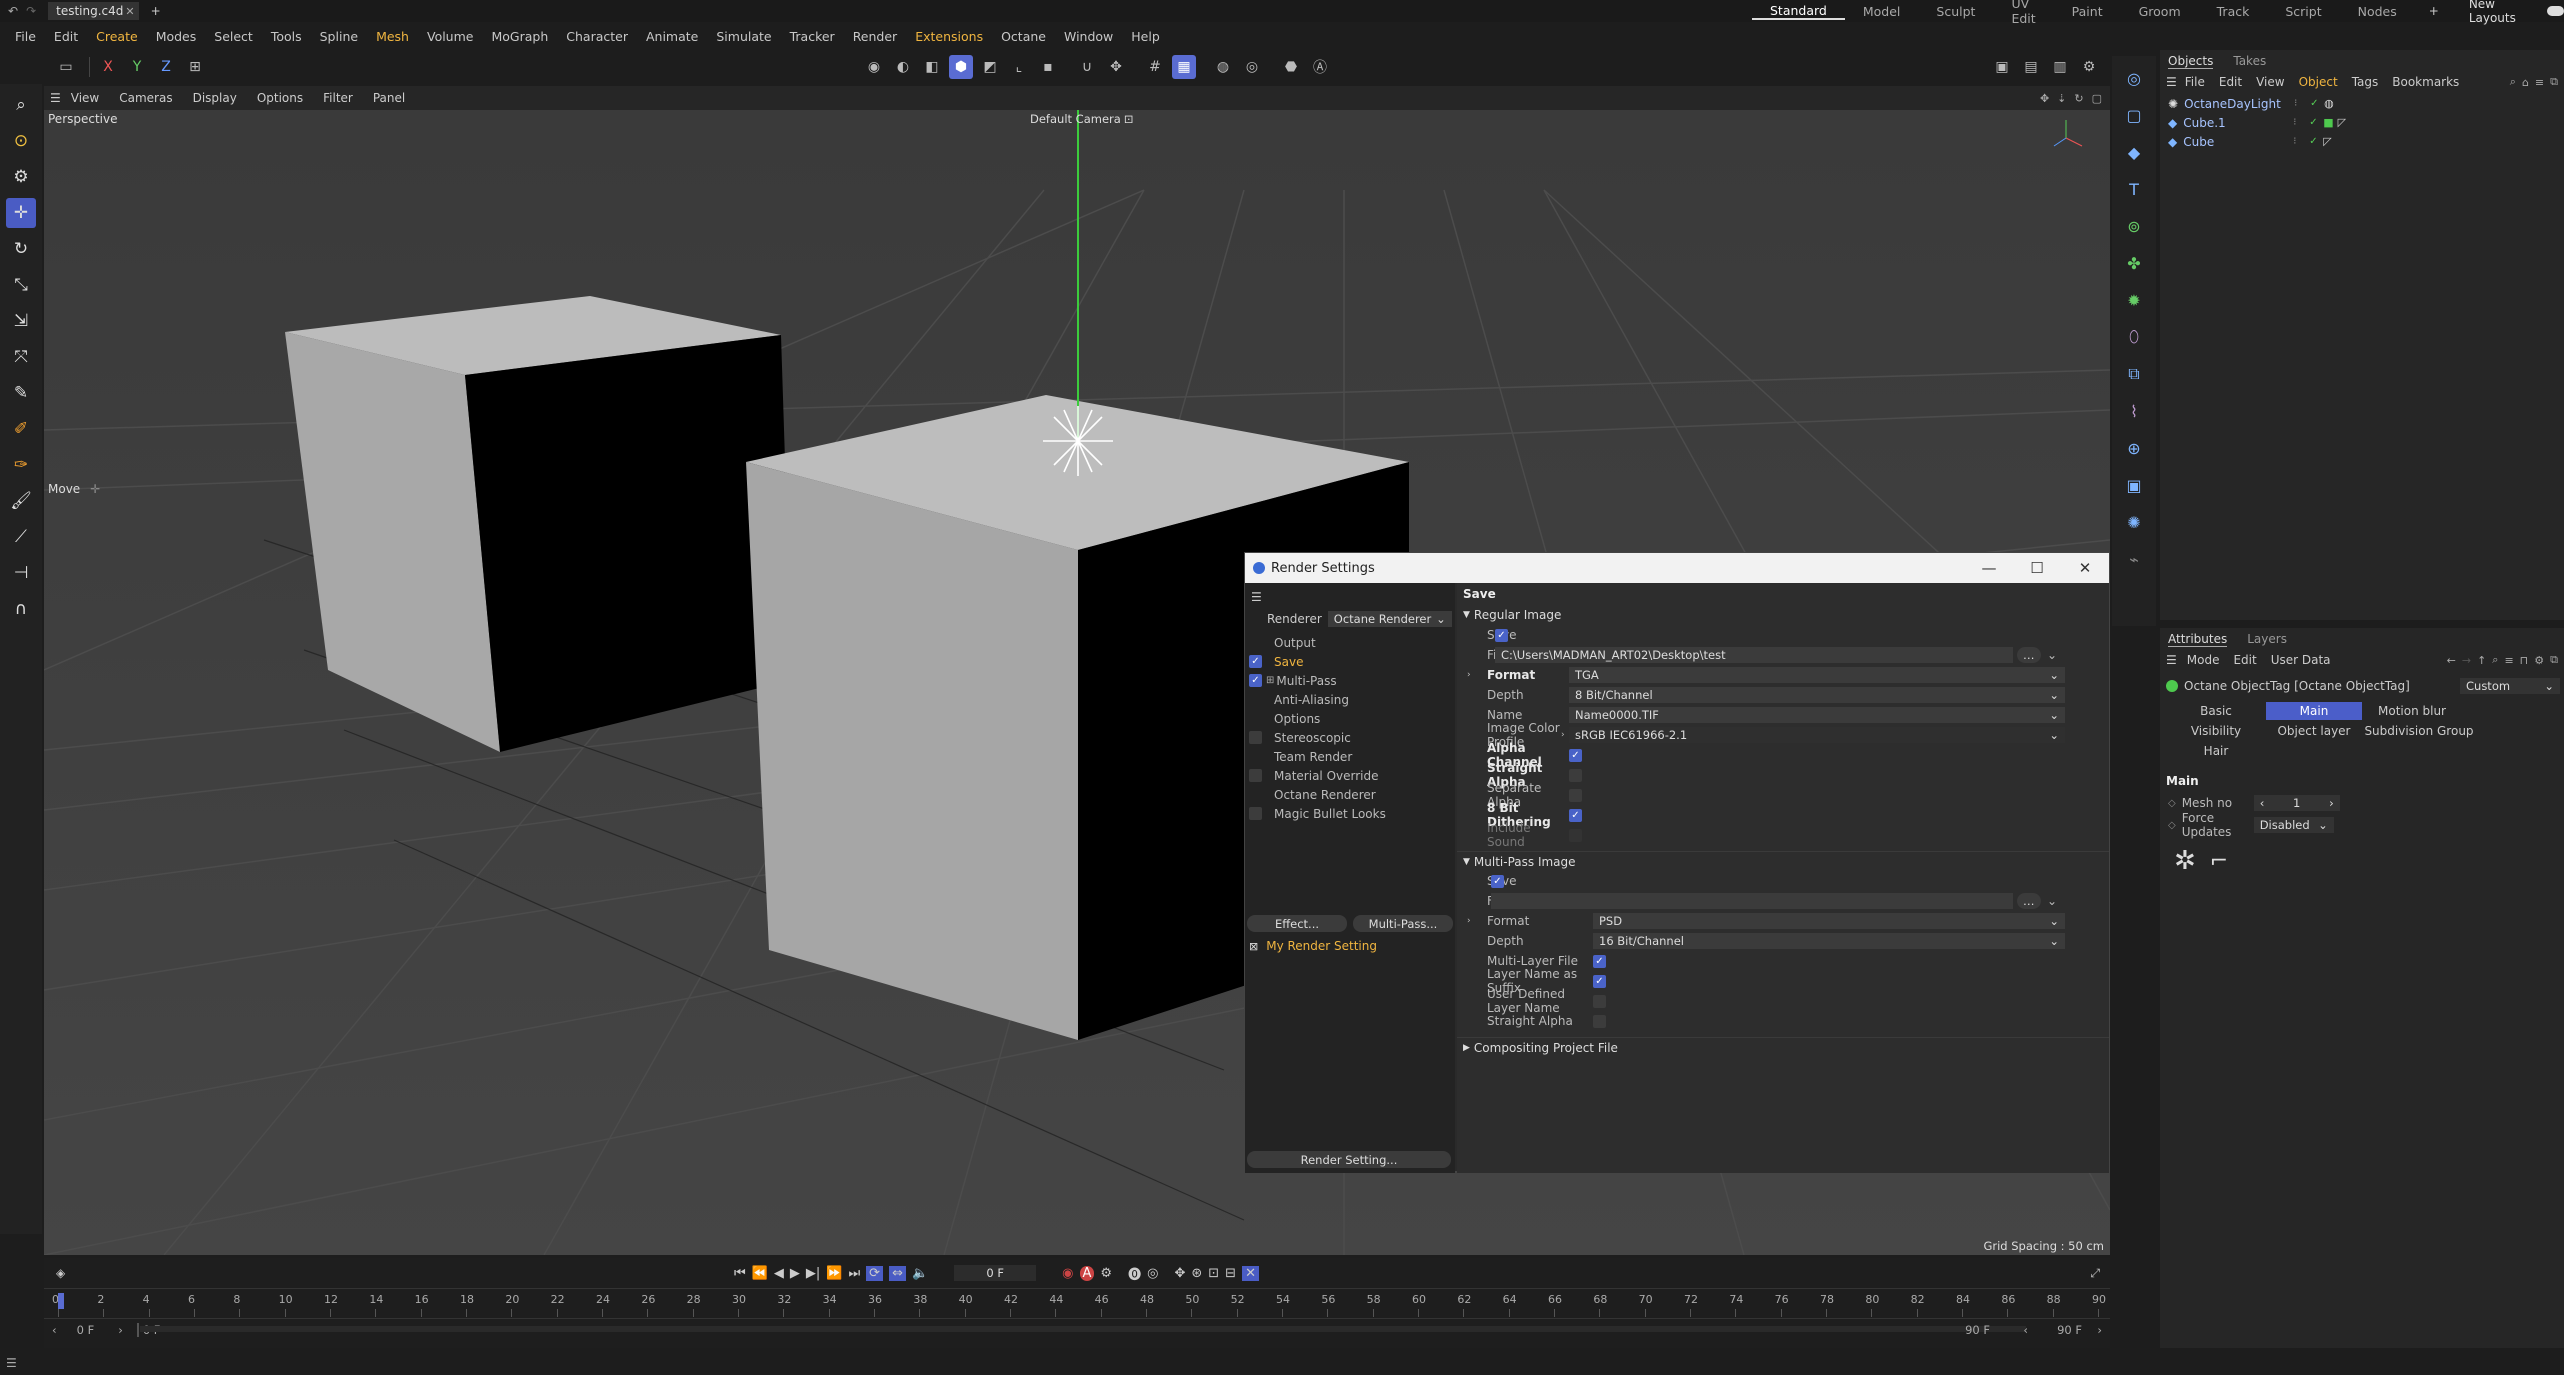  What do you see at coordinates (2185, 861) in the screenshot?
I see `octane-help-icon: ✲` at bounding box center [2185, 861].